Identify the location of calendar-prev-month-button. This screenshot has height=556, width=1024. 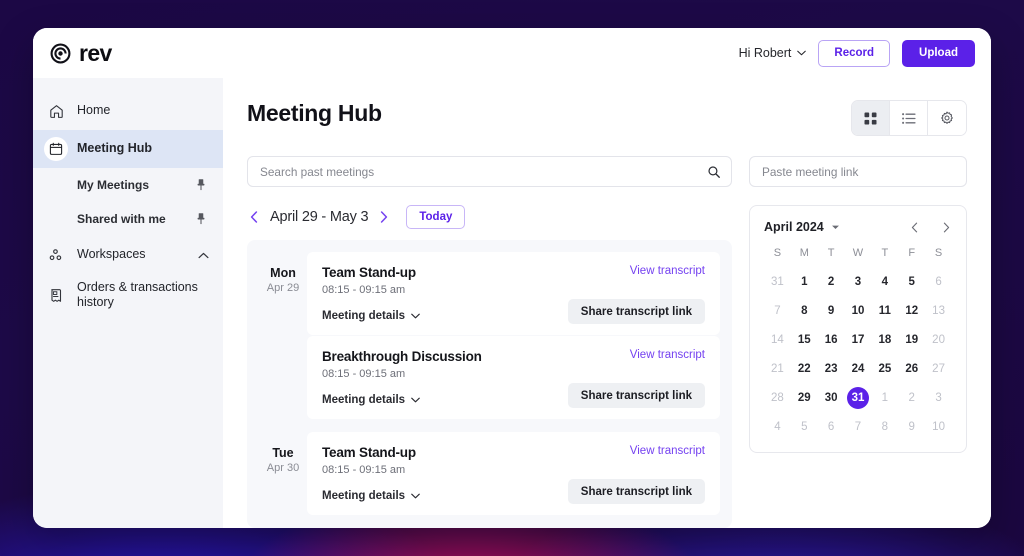
(914, 227).